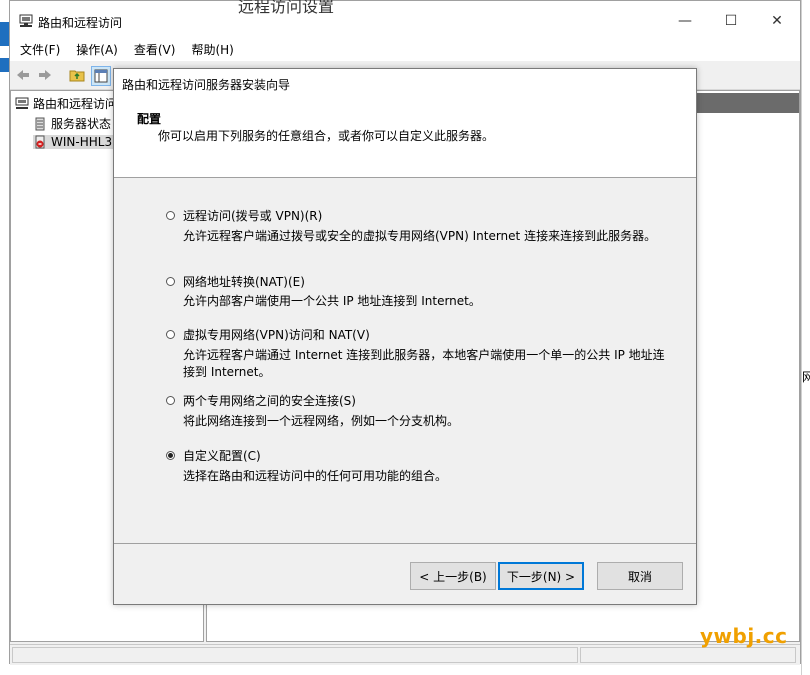  I want to click on option-description: 将此网络连接到一个远程网络，例如一个分支机构。, so click(321, 421).